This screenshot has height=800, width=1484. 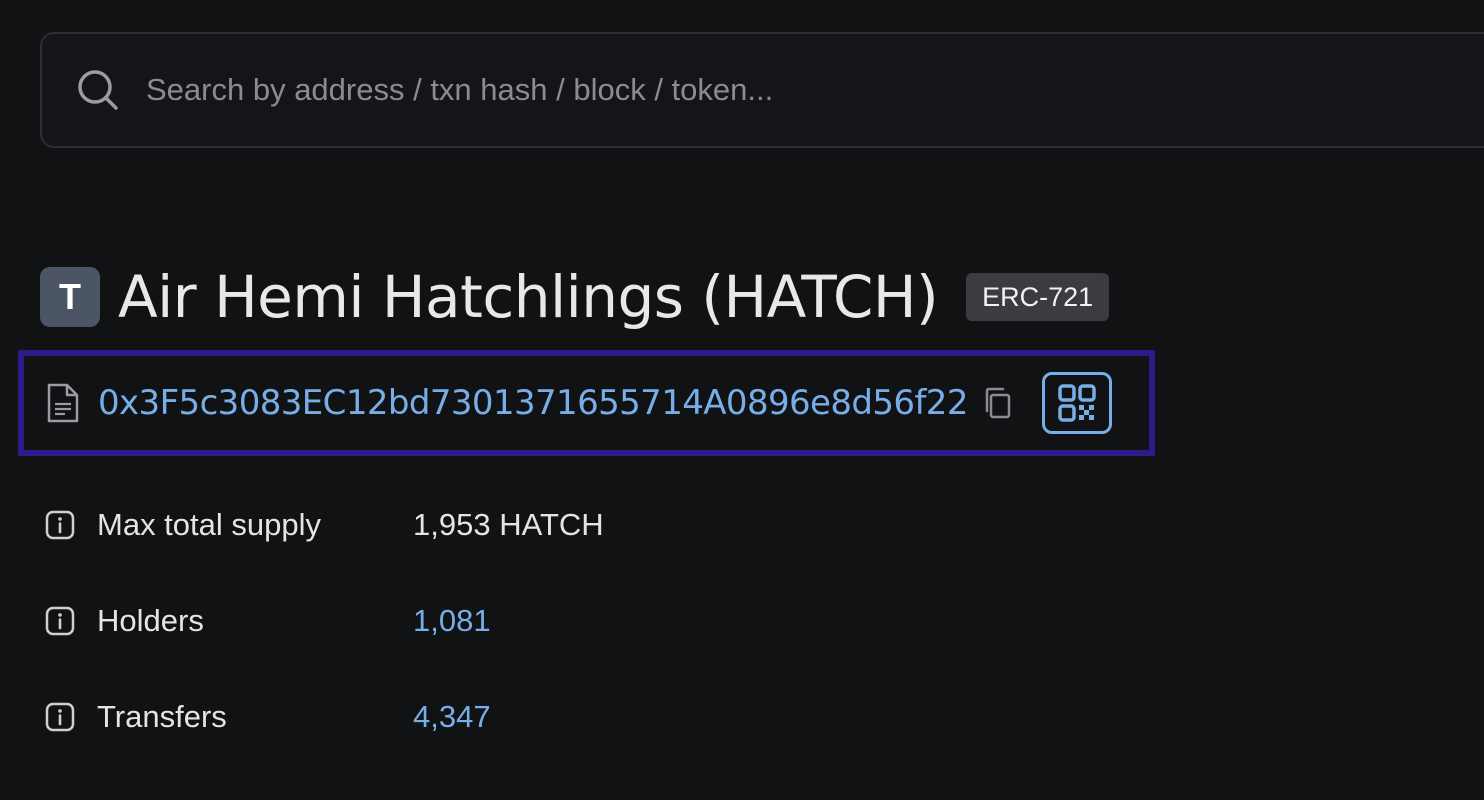 I want to click on detail-row-max-supply: Max total supply 1,953 HATCH, so click(x=324, y=525).